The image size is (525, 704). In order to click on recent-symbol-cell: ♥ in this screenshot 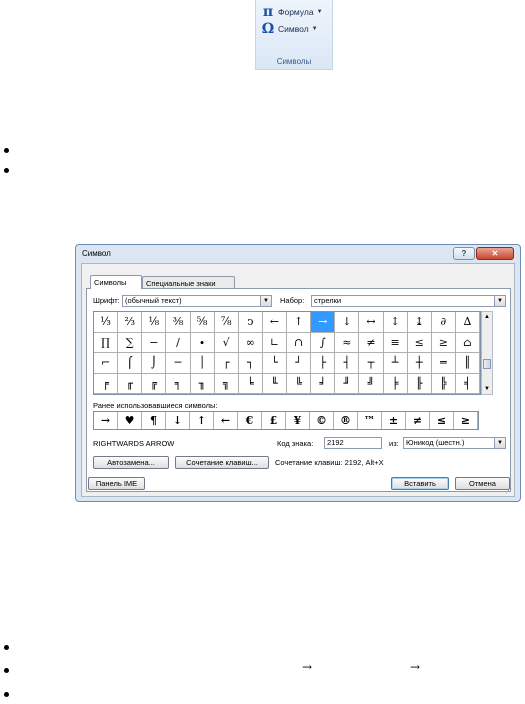, I will do `click(130, 420)`.